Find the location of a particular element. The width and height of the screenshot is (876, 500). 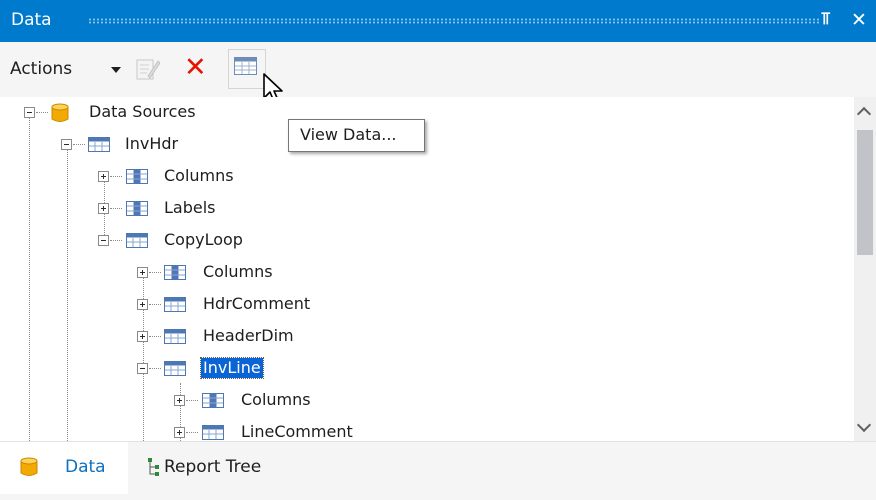

tab-label: Data is located at coordinates (85, 467).